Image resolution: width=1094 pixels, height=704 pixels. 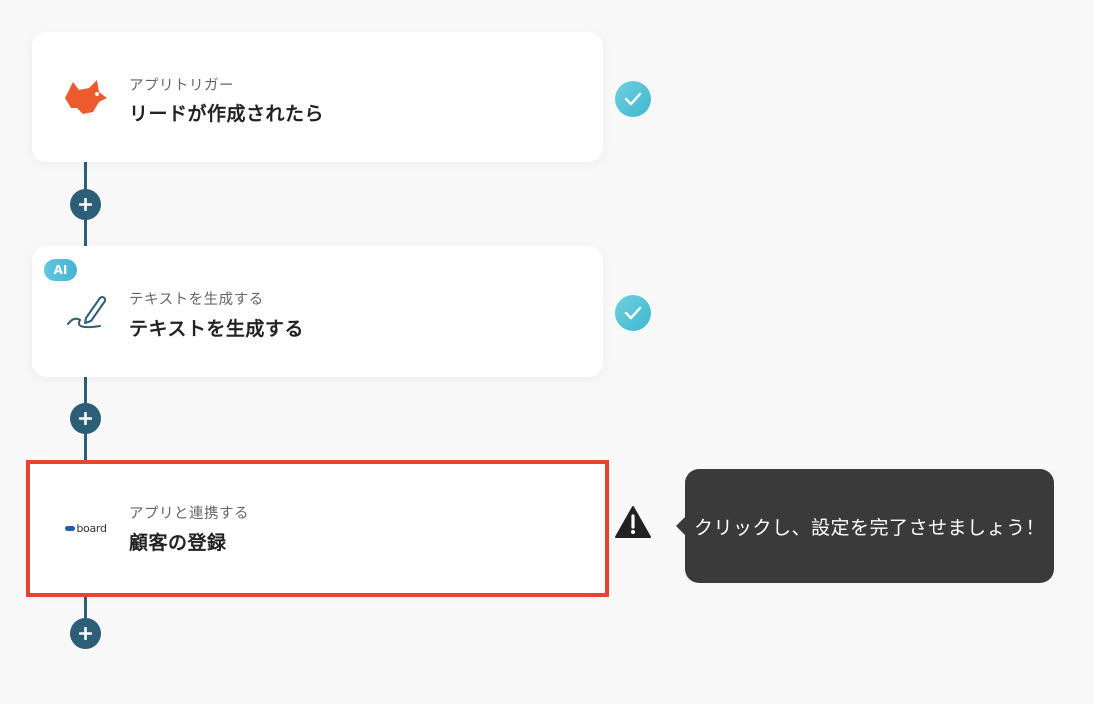 What do you see at coordinates (86, 312) in the screenshot?
I see `pen-icon` at bounding box center [86, 312].